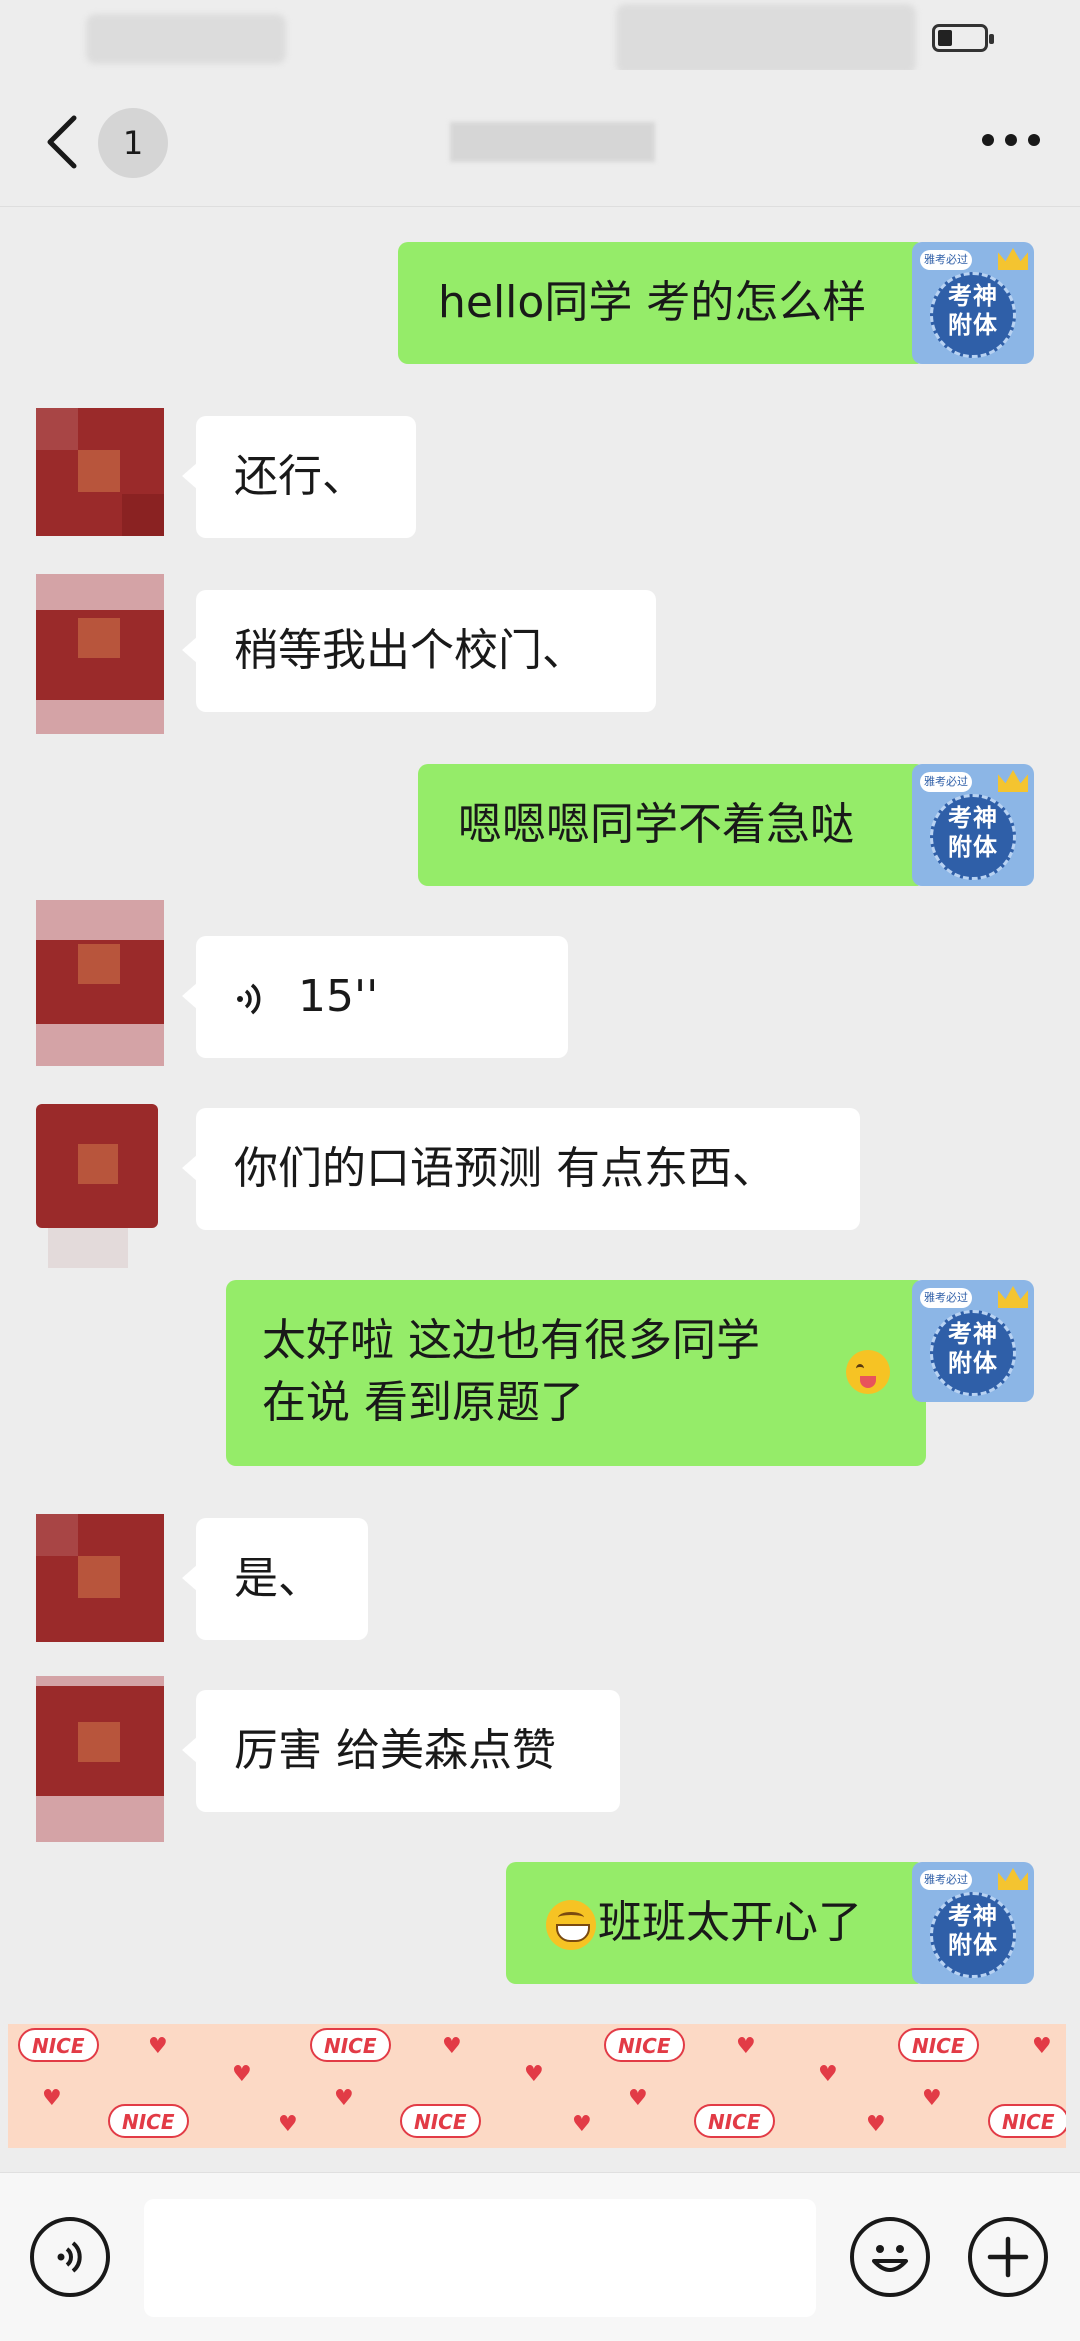 The image size is (1080, 2341). Describe the element at coordinates (571, 1925) in the screenshot. I see `grin-emoji-icon` at that location.